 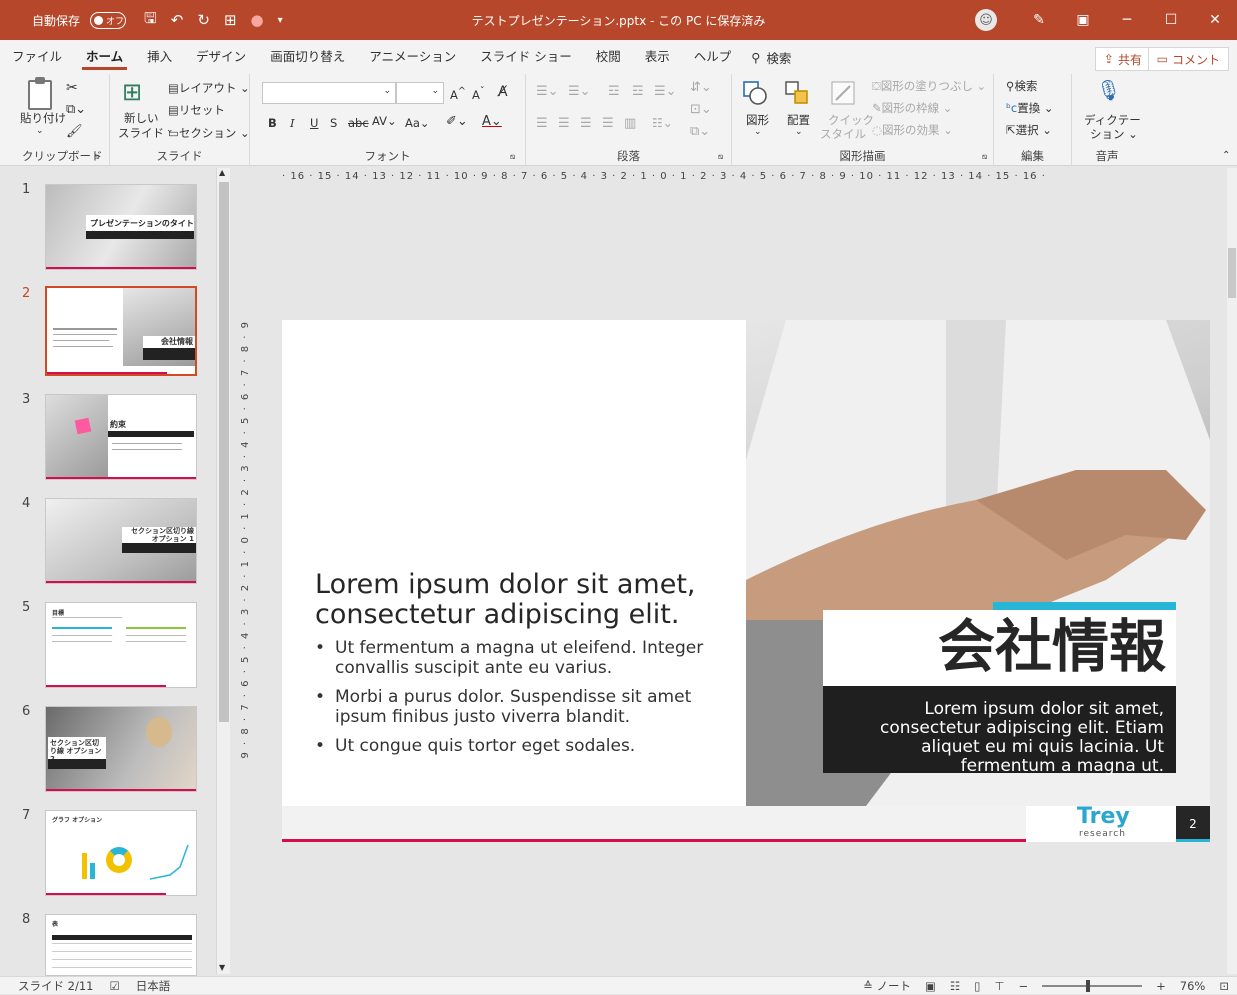 I want to click on copy-icon: ⧉⌄, so click(x=76, y=109).